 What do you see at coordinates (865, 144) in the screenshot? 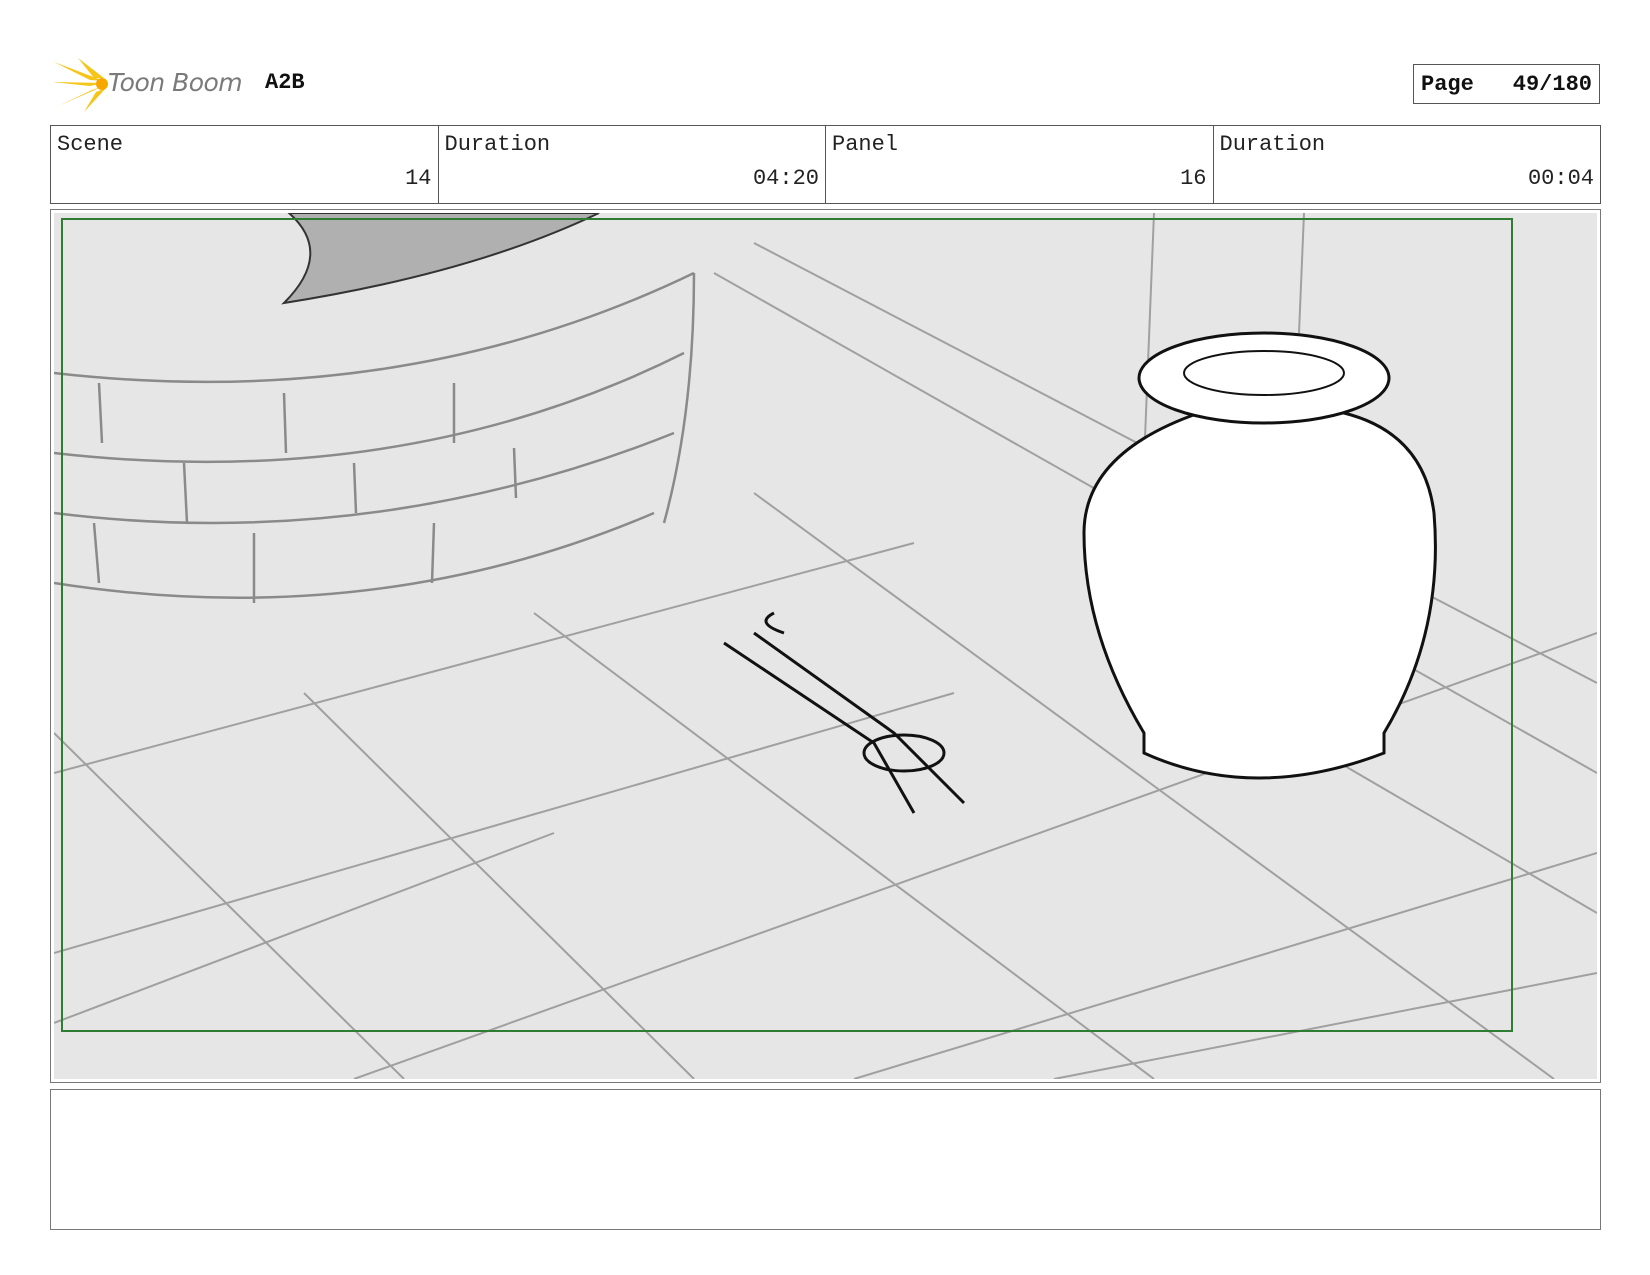
I see `panel-label: Panel` at bounding box center [865, 144].